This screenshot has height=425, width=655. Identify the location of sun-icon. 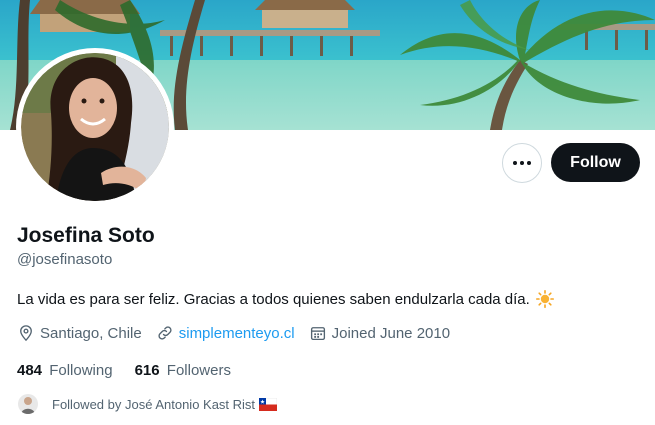
(544, 299).